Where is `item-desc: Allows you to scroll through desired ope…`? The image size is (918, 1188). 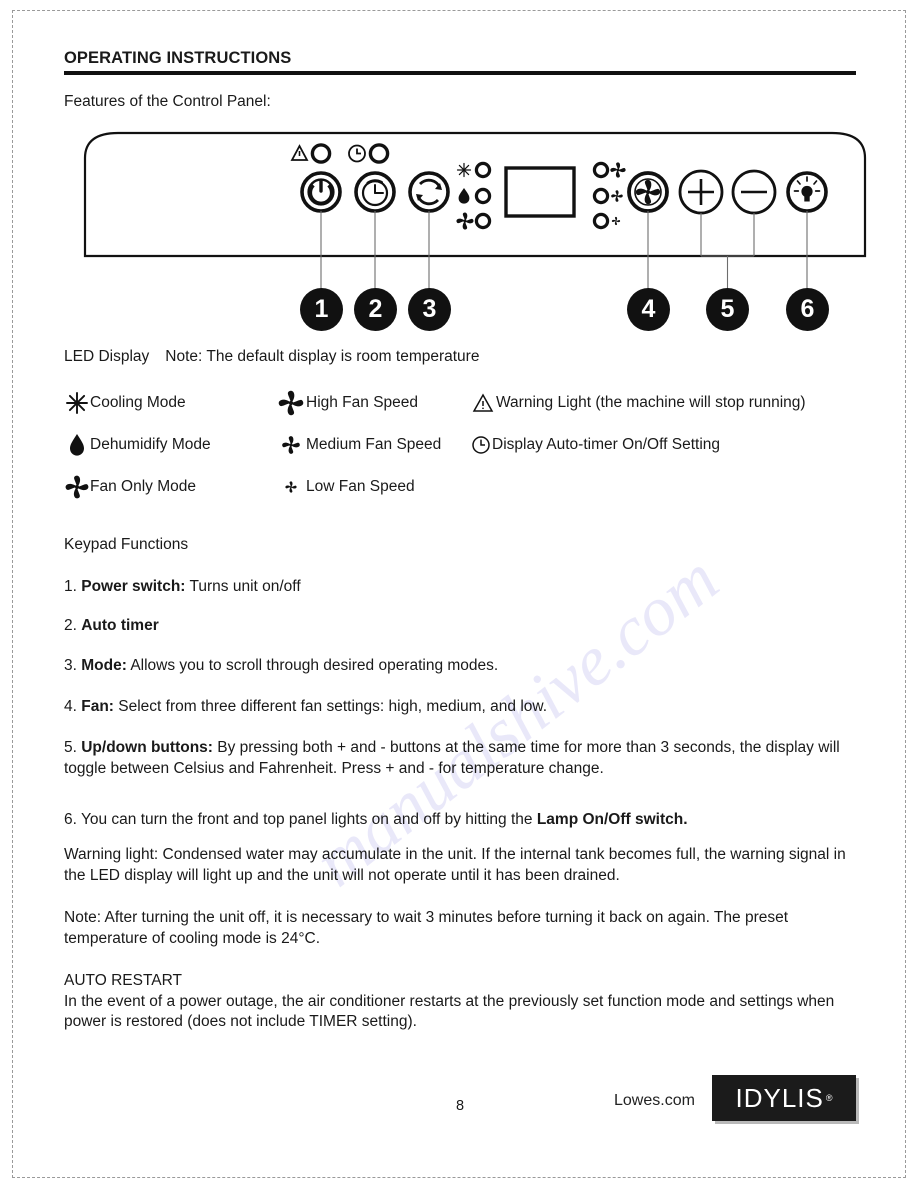 item-desc: Allows you to scroll through desired ope… is located at coordinates (312, 665).